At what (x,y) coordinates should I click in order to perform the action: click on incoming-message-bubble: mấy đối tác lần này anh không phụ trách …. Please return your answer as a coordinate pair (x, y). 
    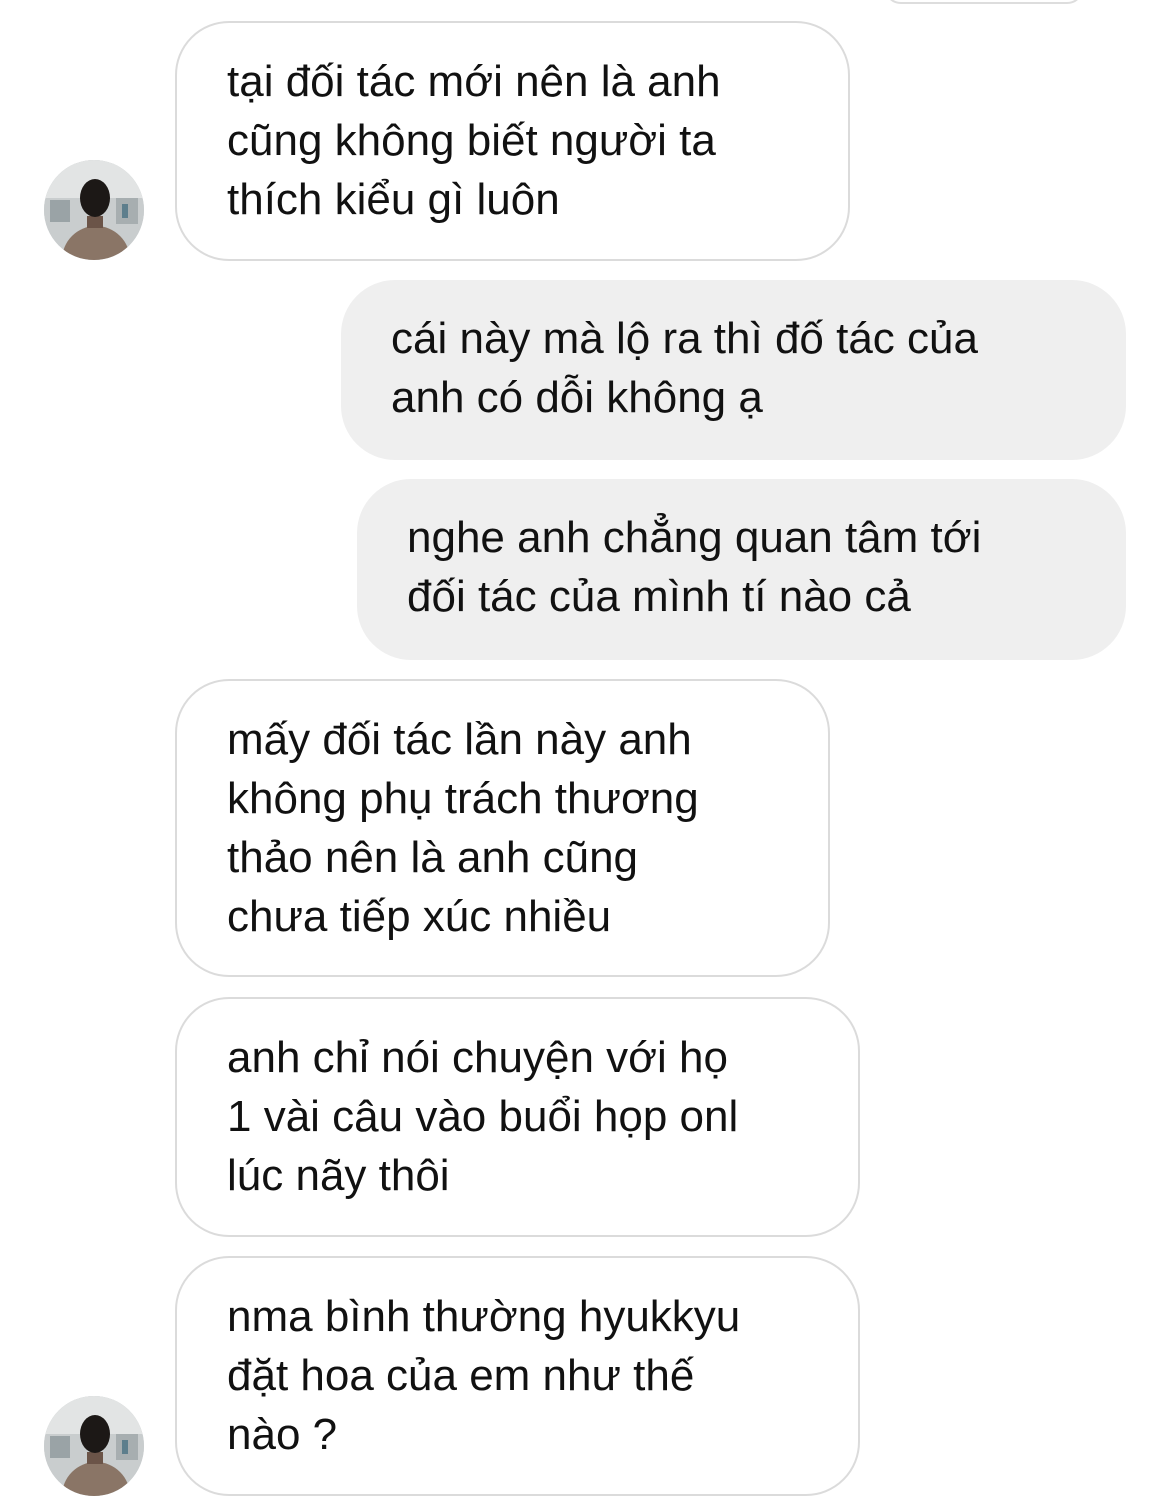
    Looking at the image, I should click on (502, 828).